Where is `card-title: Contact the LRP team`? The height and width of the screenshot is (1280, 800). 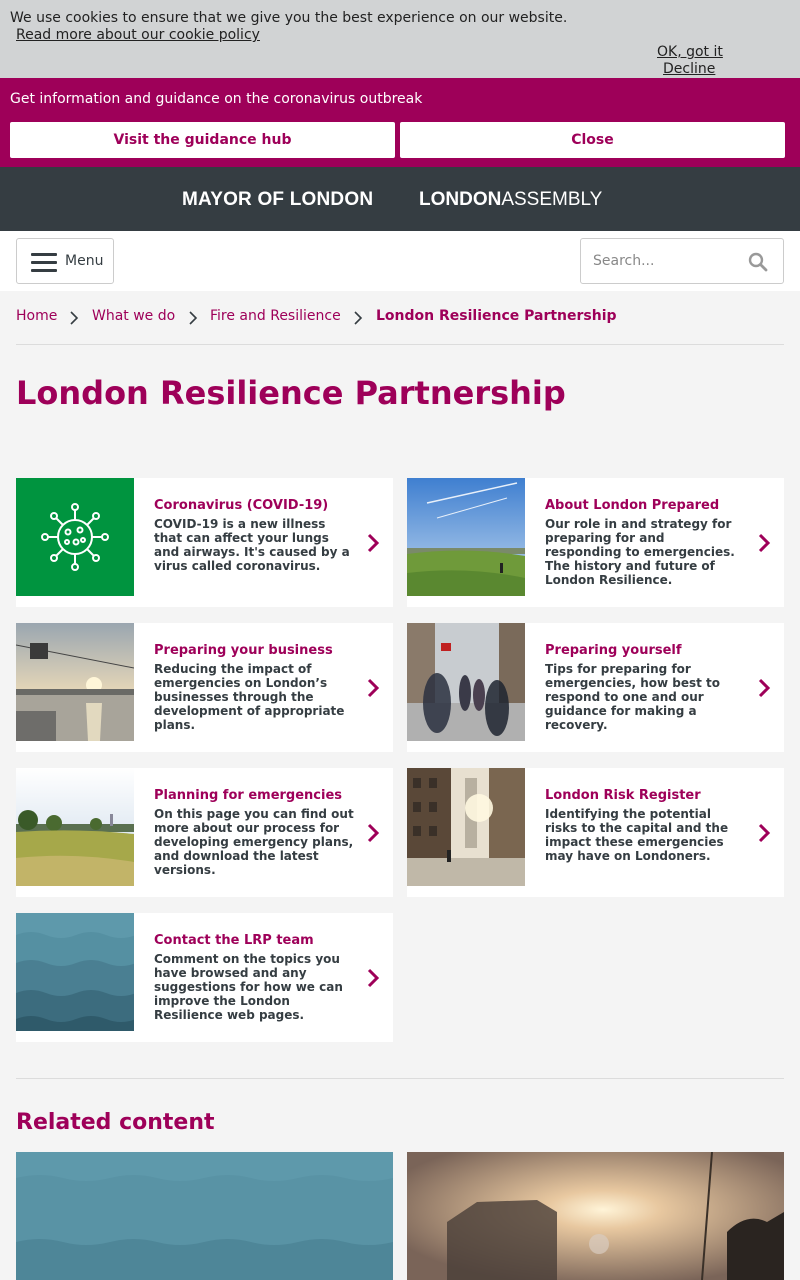 card-title: Contact the LRP team is located at coordinates (234, 940).